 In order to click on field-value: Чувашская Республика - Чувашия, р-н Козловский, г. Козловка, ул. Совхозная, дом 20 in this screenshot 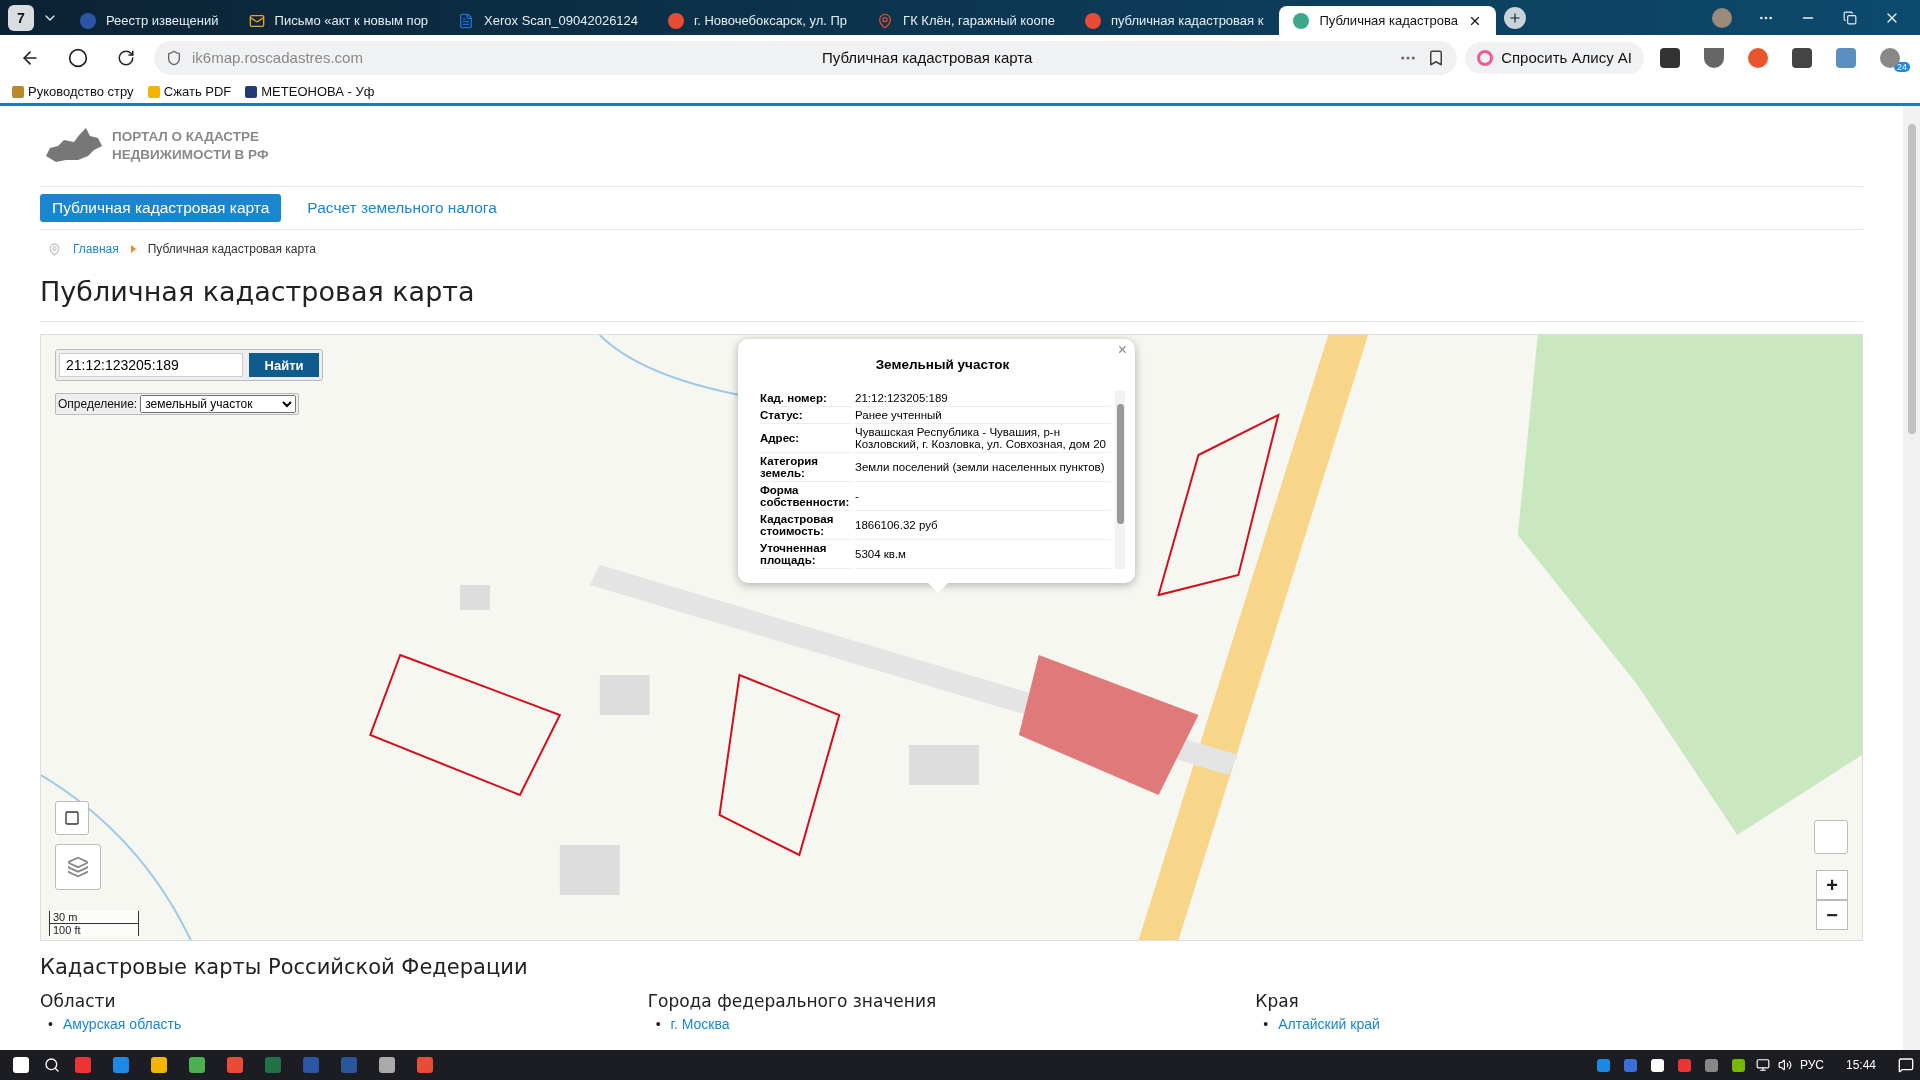, I will do `click(983, 438)`.